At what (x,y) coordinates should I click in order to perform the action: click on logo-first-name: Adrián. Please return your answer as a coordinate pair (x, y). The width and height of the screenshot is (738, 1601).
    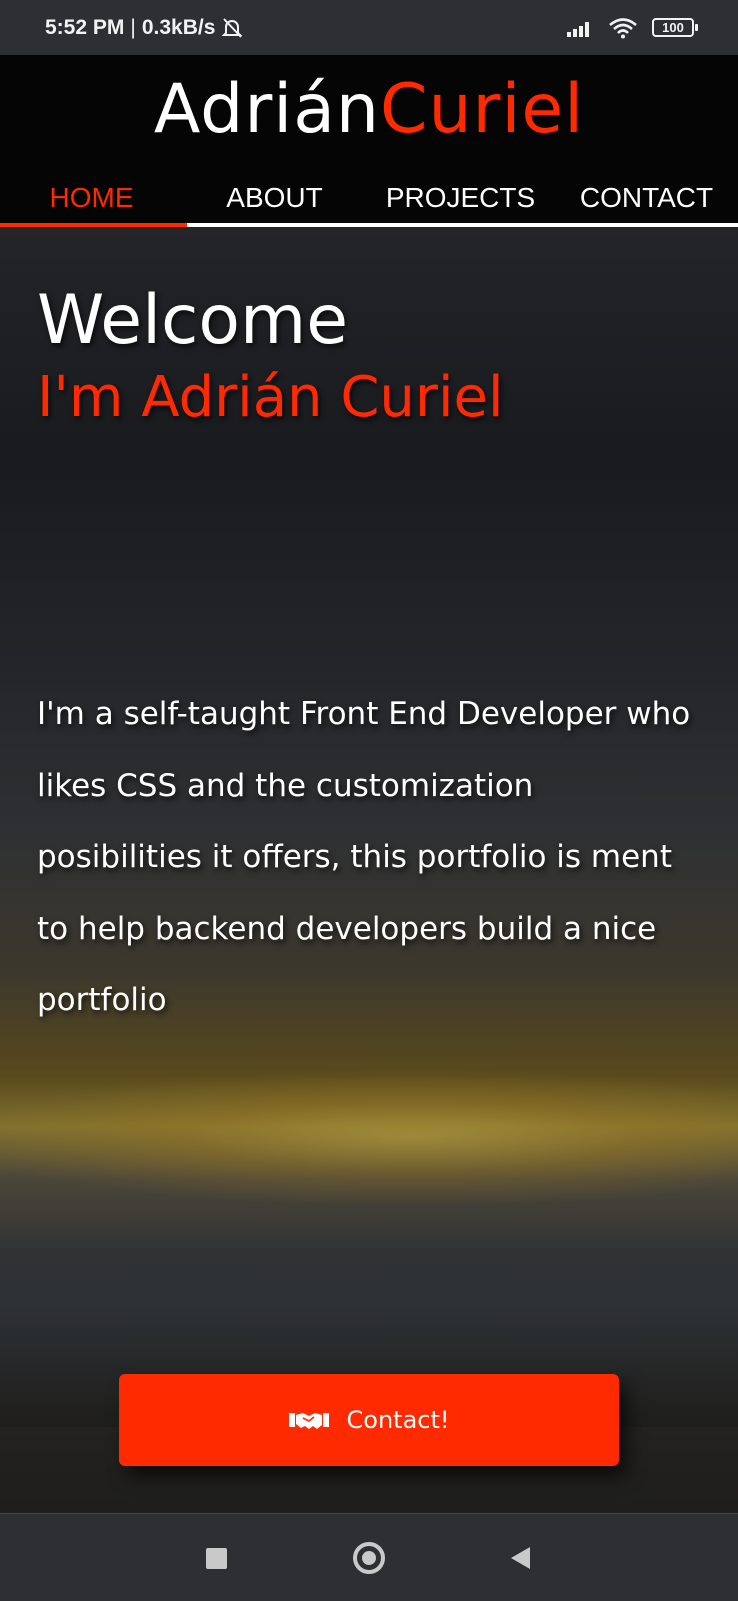
    Looking at the image, I should click on (266, 109).